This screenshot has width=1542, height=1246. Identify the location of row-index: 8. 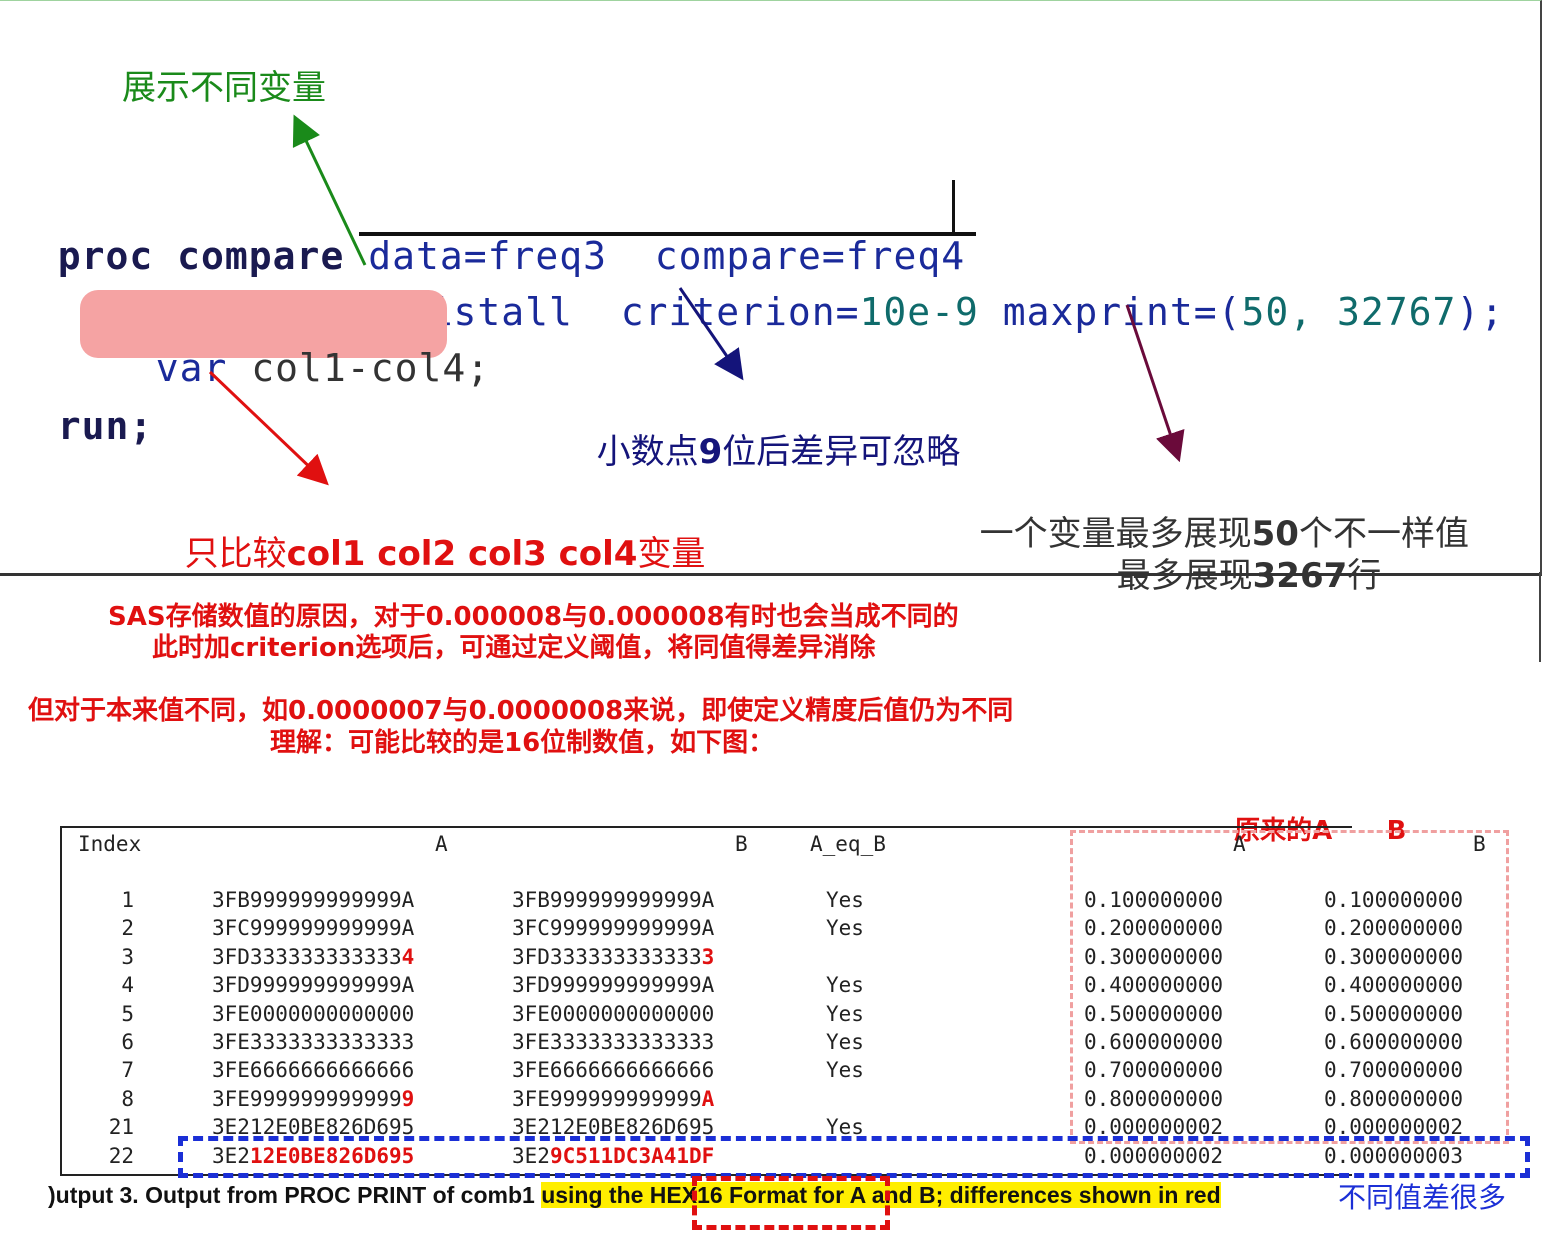
(127, 1099).